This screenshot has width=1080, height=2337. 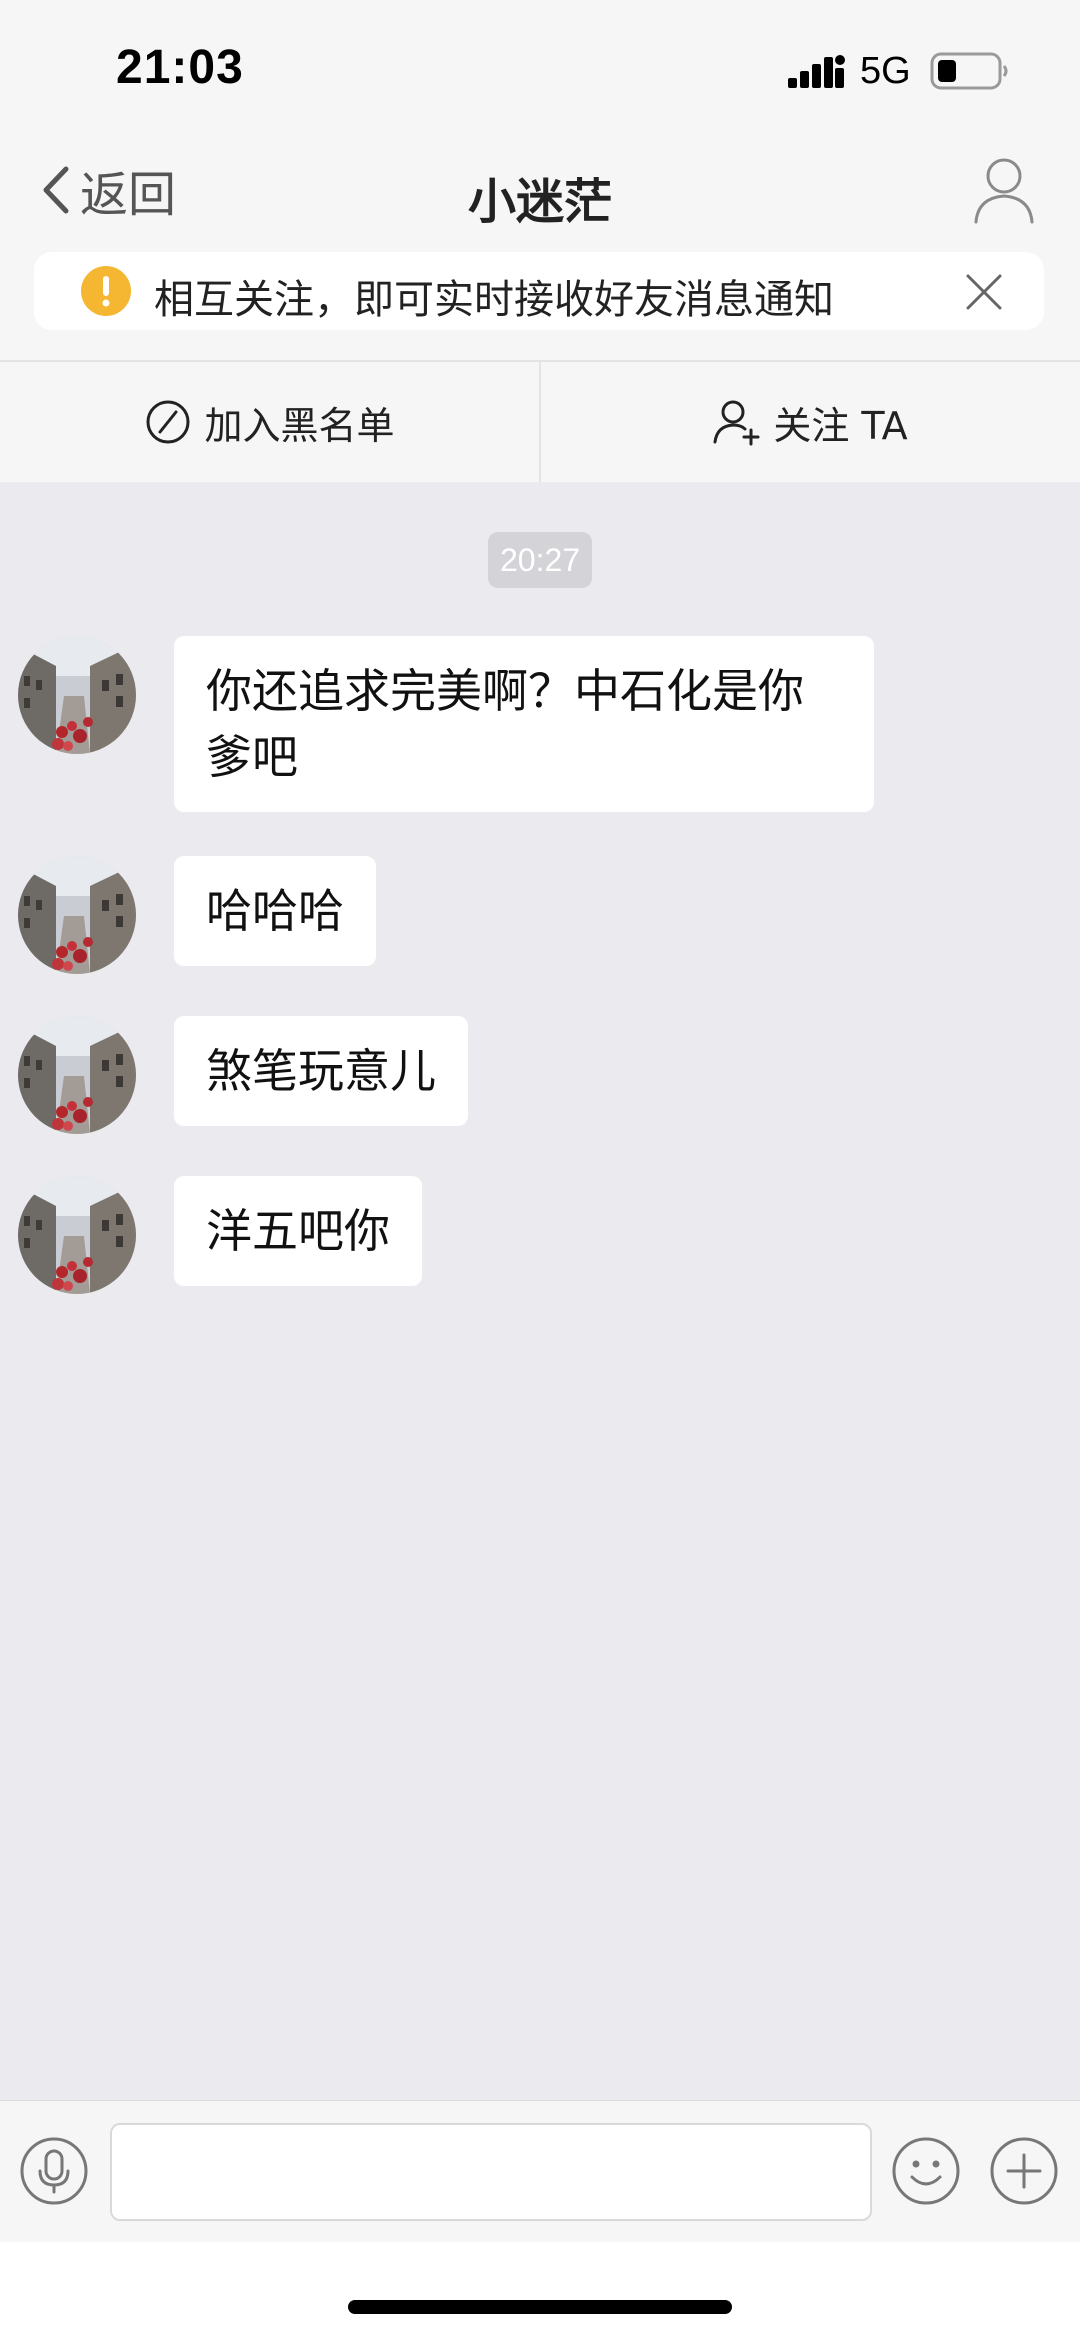 What do you see at coordinates (816, 71) in the screenshot?
I see `signal-bars-icon` at bounding box center [816, 71].